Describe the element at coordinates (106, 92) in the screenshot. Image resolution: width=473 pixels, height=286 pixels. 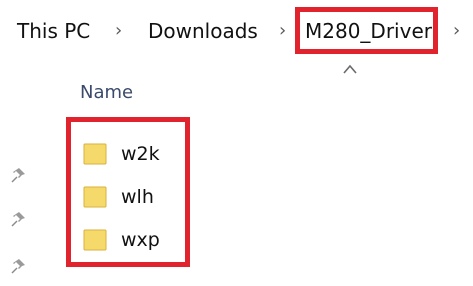
I see `column-header-name: Name` at that location.